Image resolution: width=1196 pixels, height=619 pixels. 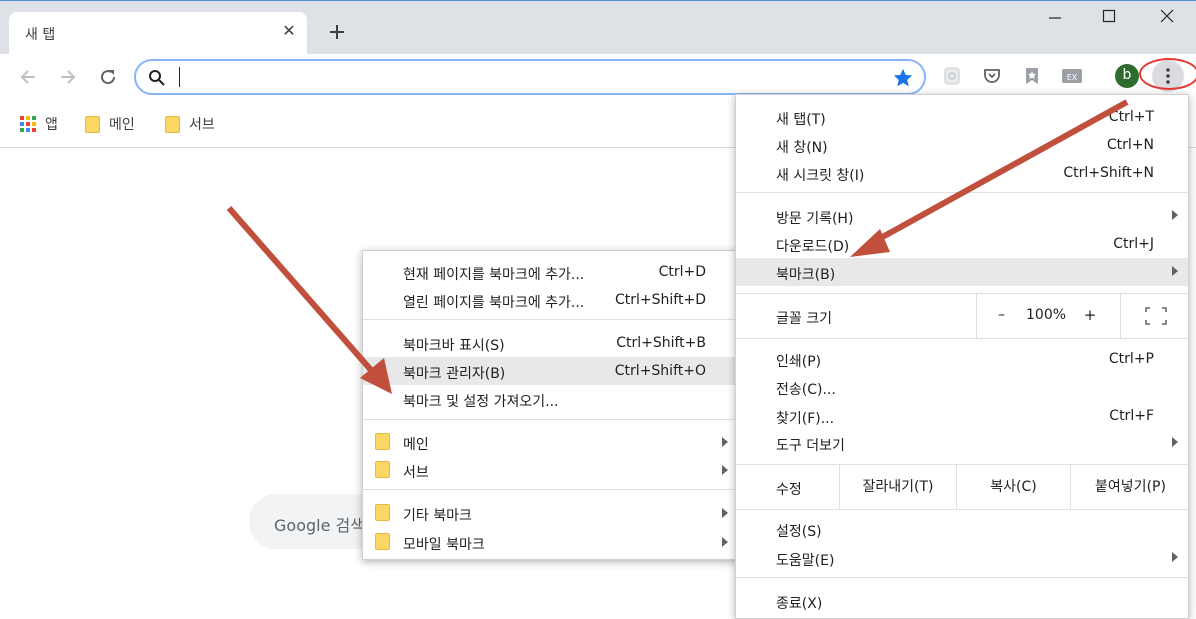 I want to click on reload-icon, so click(x=108, y=77).